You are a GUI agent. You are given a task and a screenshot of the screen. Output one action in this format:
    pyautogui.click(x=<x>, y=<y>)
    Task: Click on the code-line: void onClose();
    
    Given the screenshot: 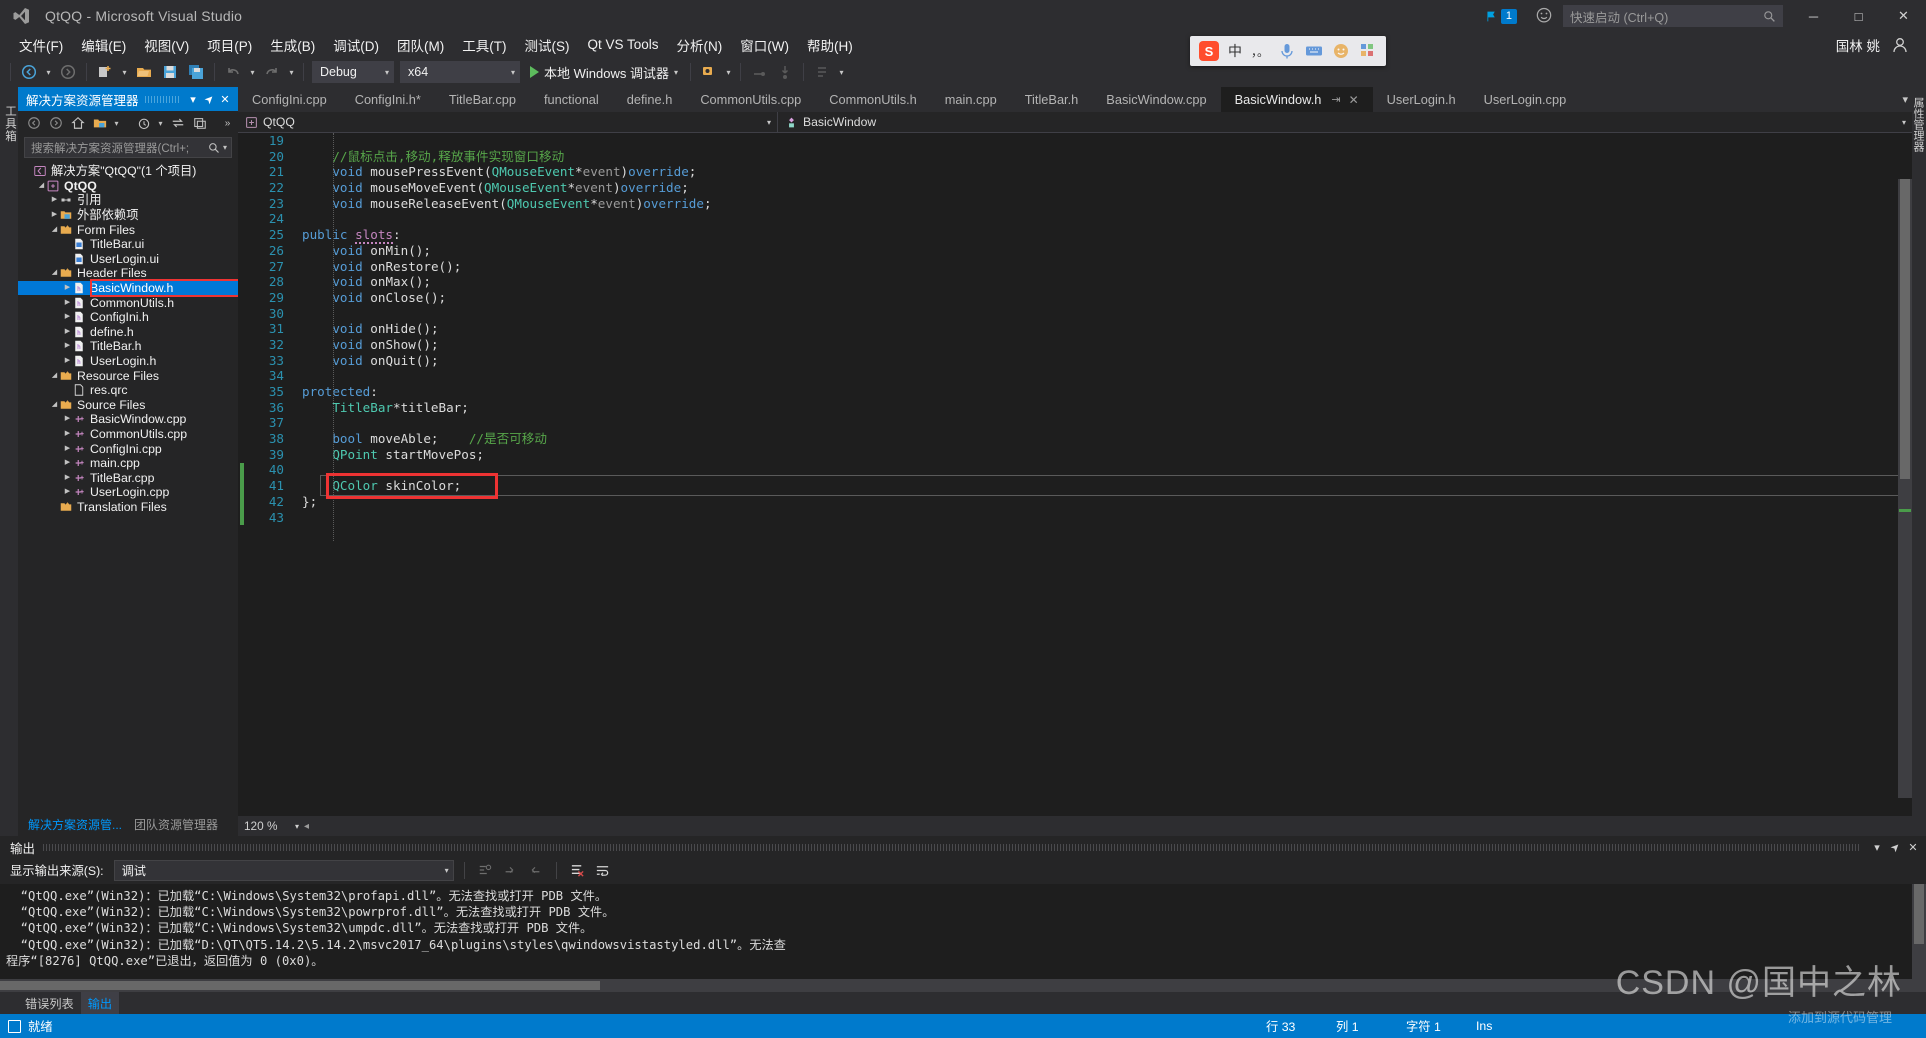 What is the action you would take?
    pyautogui.click(x=1102, y=298)
    